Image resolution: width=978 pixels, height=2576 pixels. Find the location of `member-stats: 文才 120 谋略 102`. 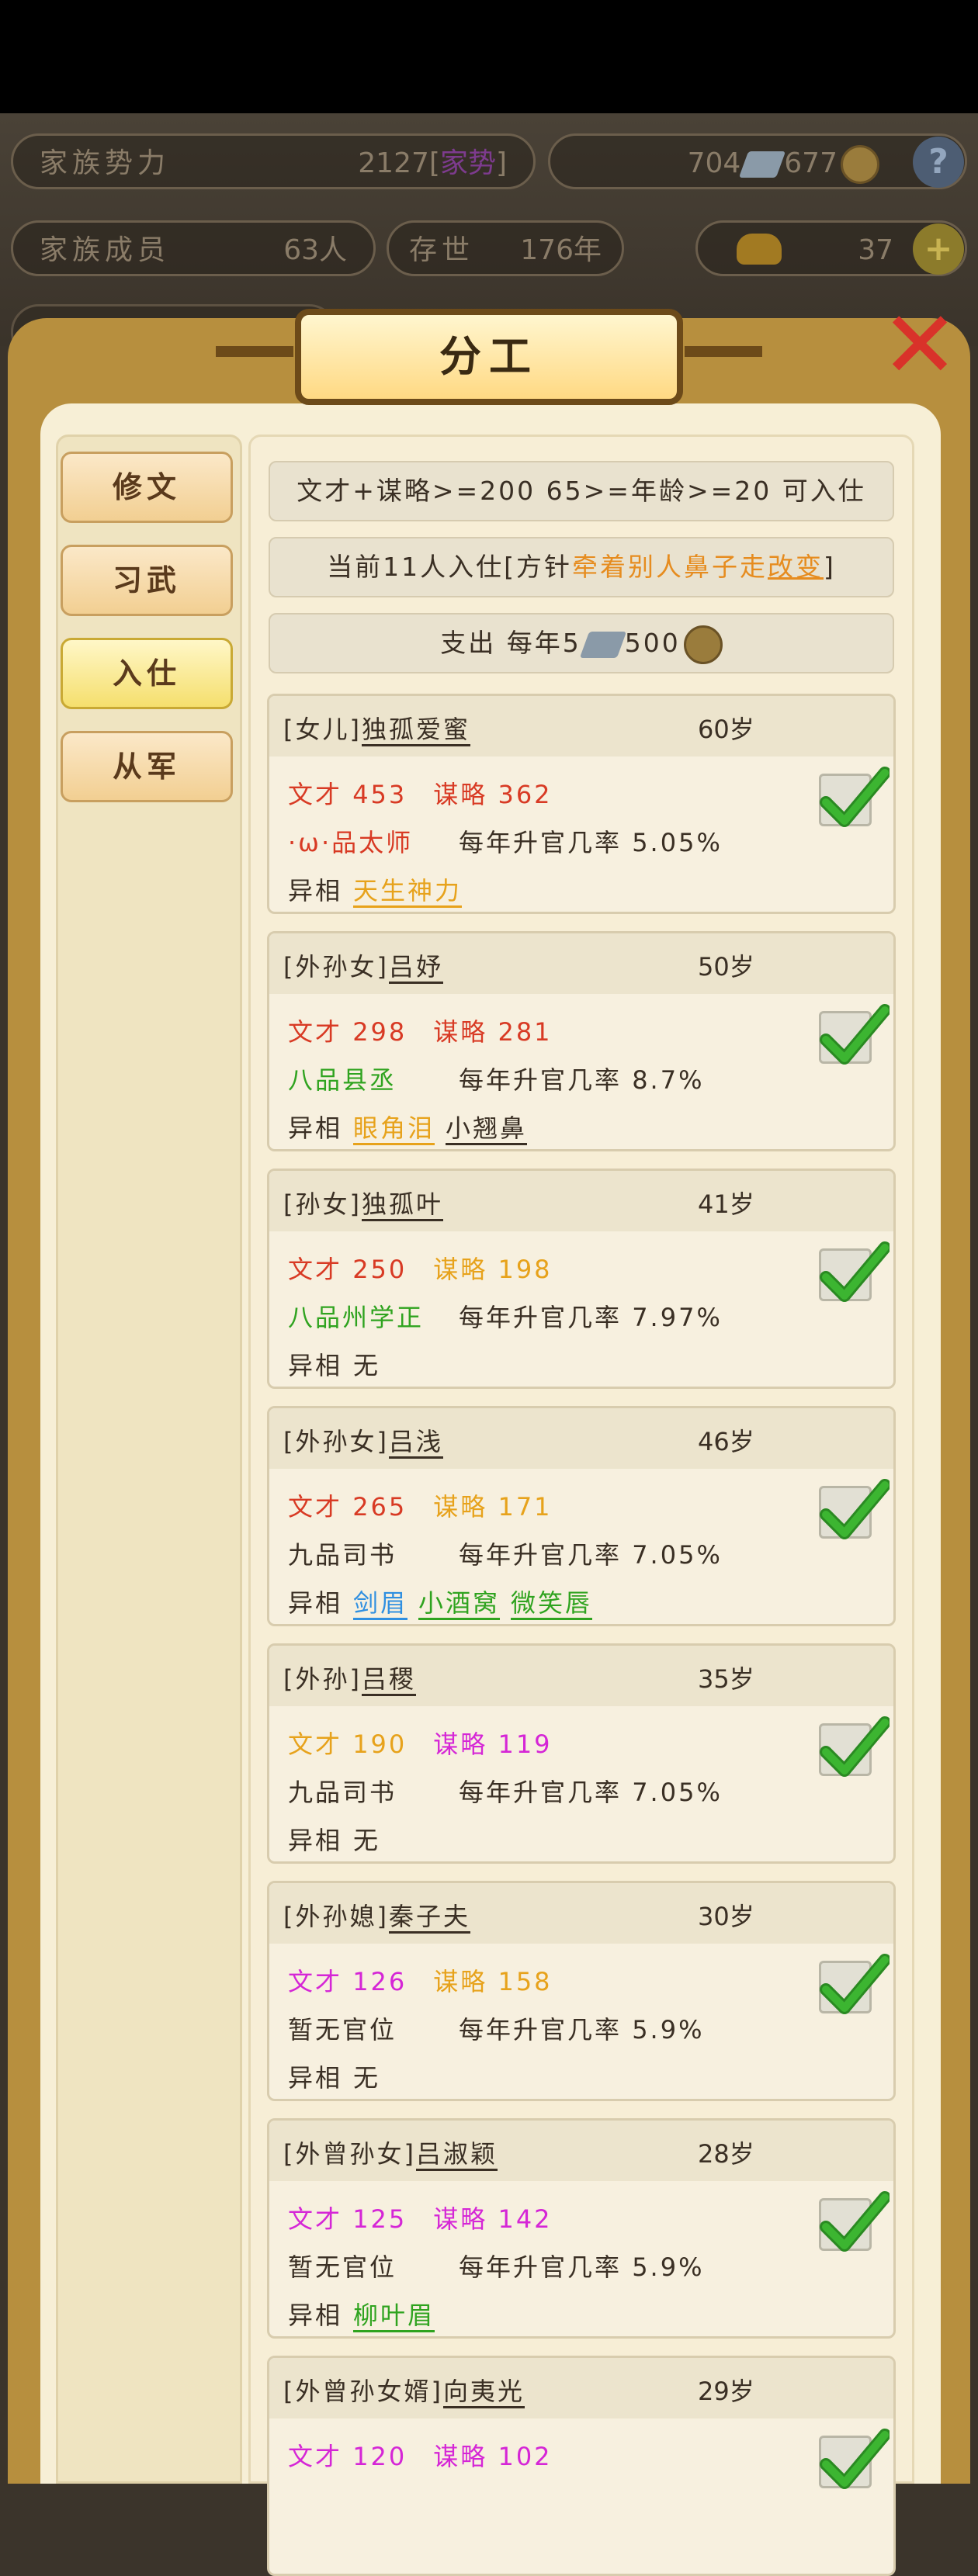

member-stats: 文才 120 谋略 102 is located at coordinates (420, 2456).